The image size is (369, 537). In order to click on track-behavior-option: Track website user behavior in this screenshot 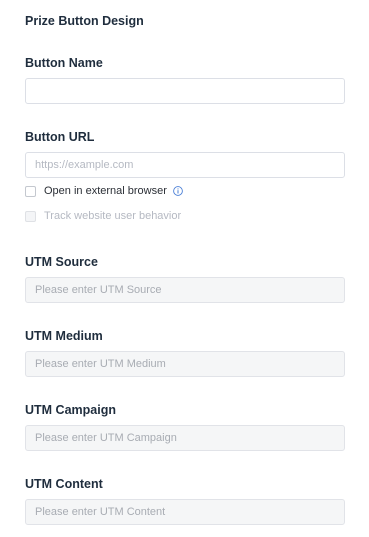, I will do `click(103, 216)`.